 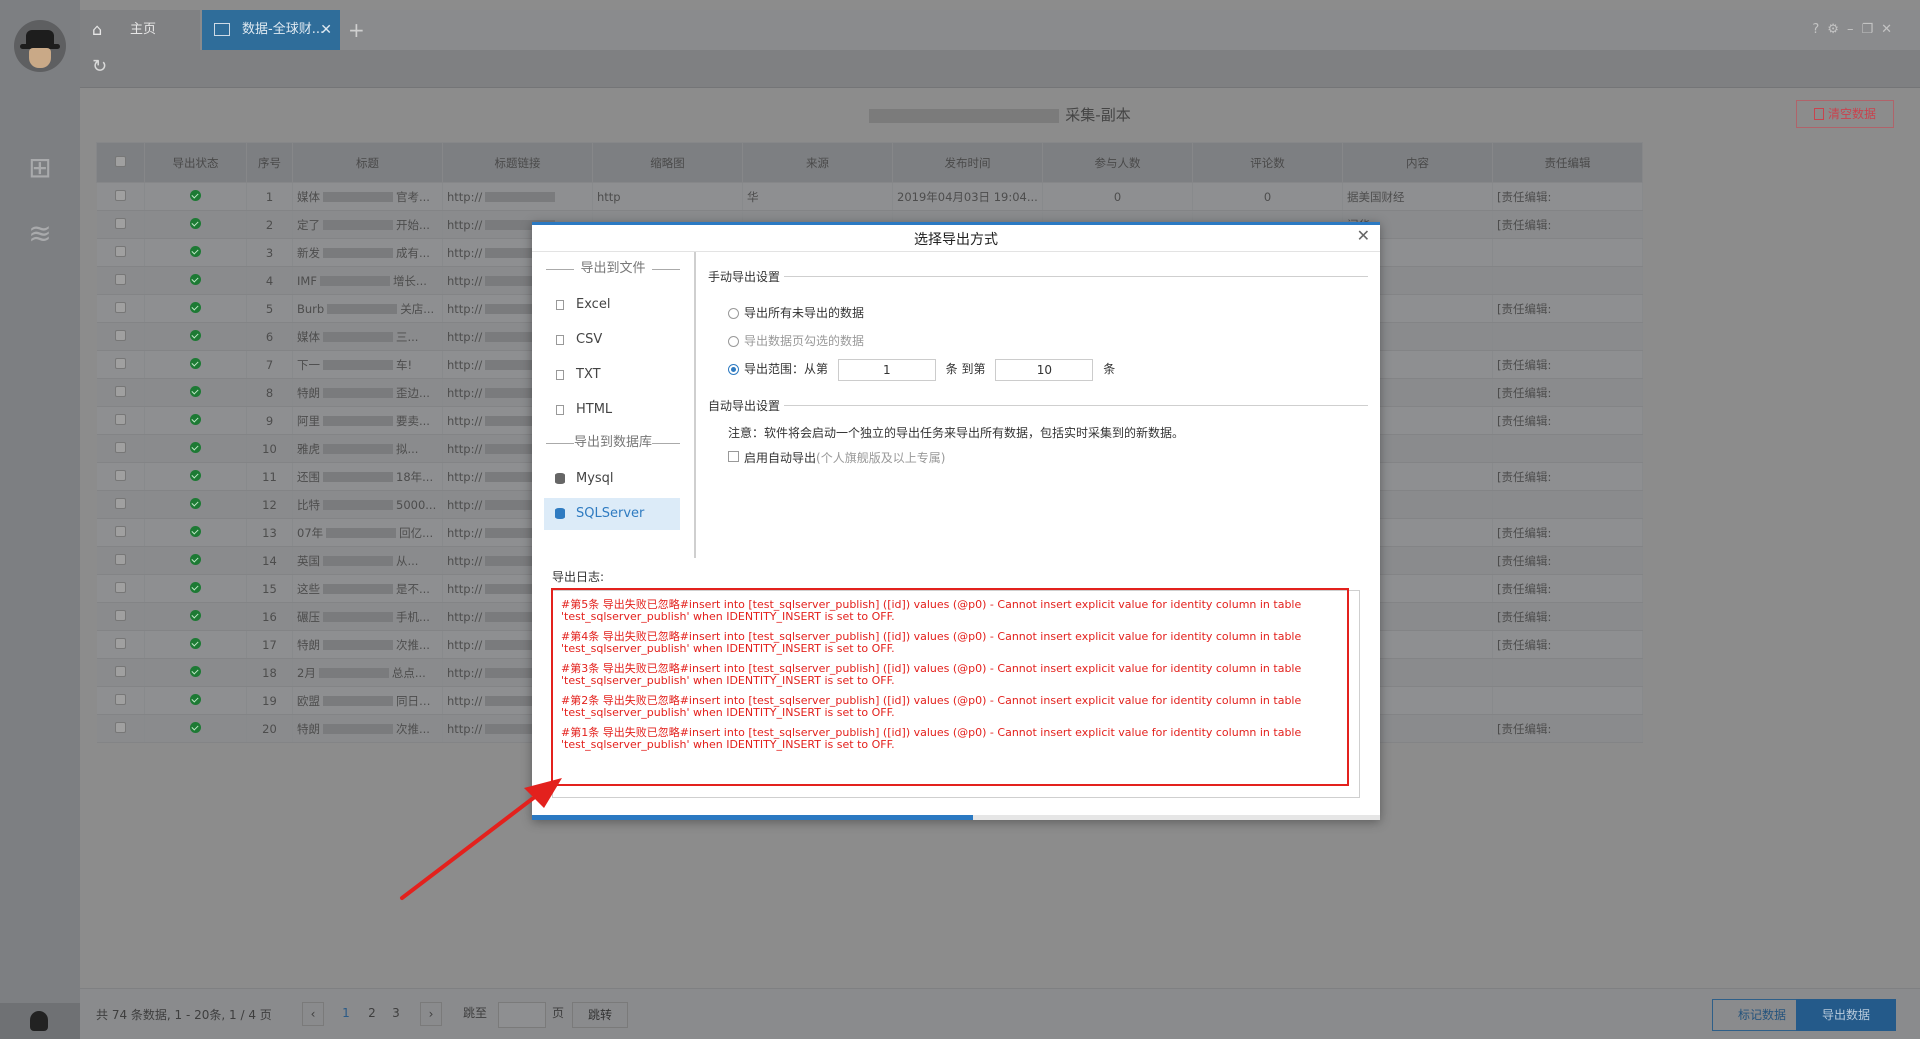 I want to click on page-unit-label: 页, so click(x=557, y=1013).